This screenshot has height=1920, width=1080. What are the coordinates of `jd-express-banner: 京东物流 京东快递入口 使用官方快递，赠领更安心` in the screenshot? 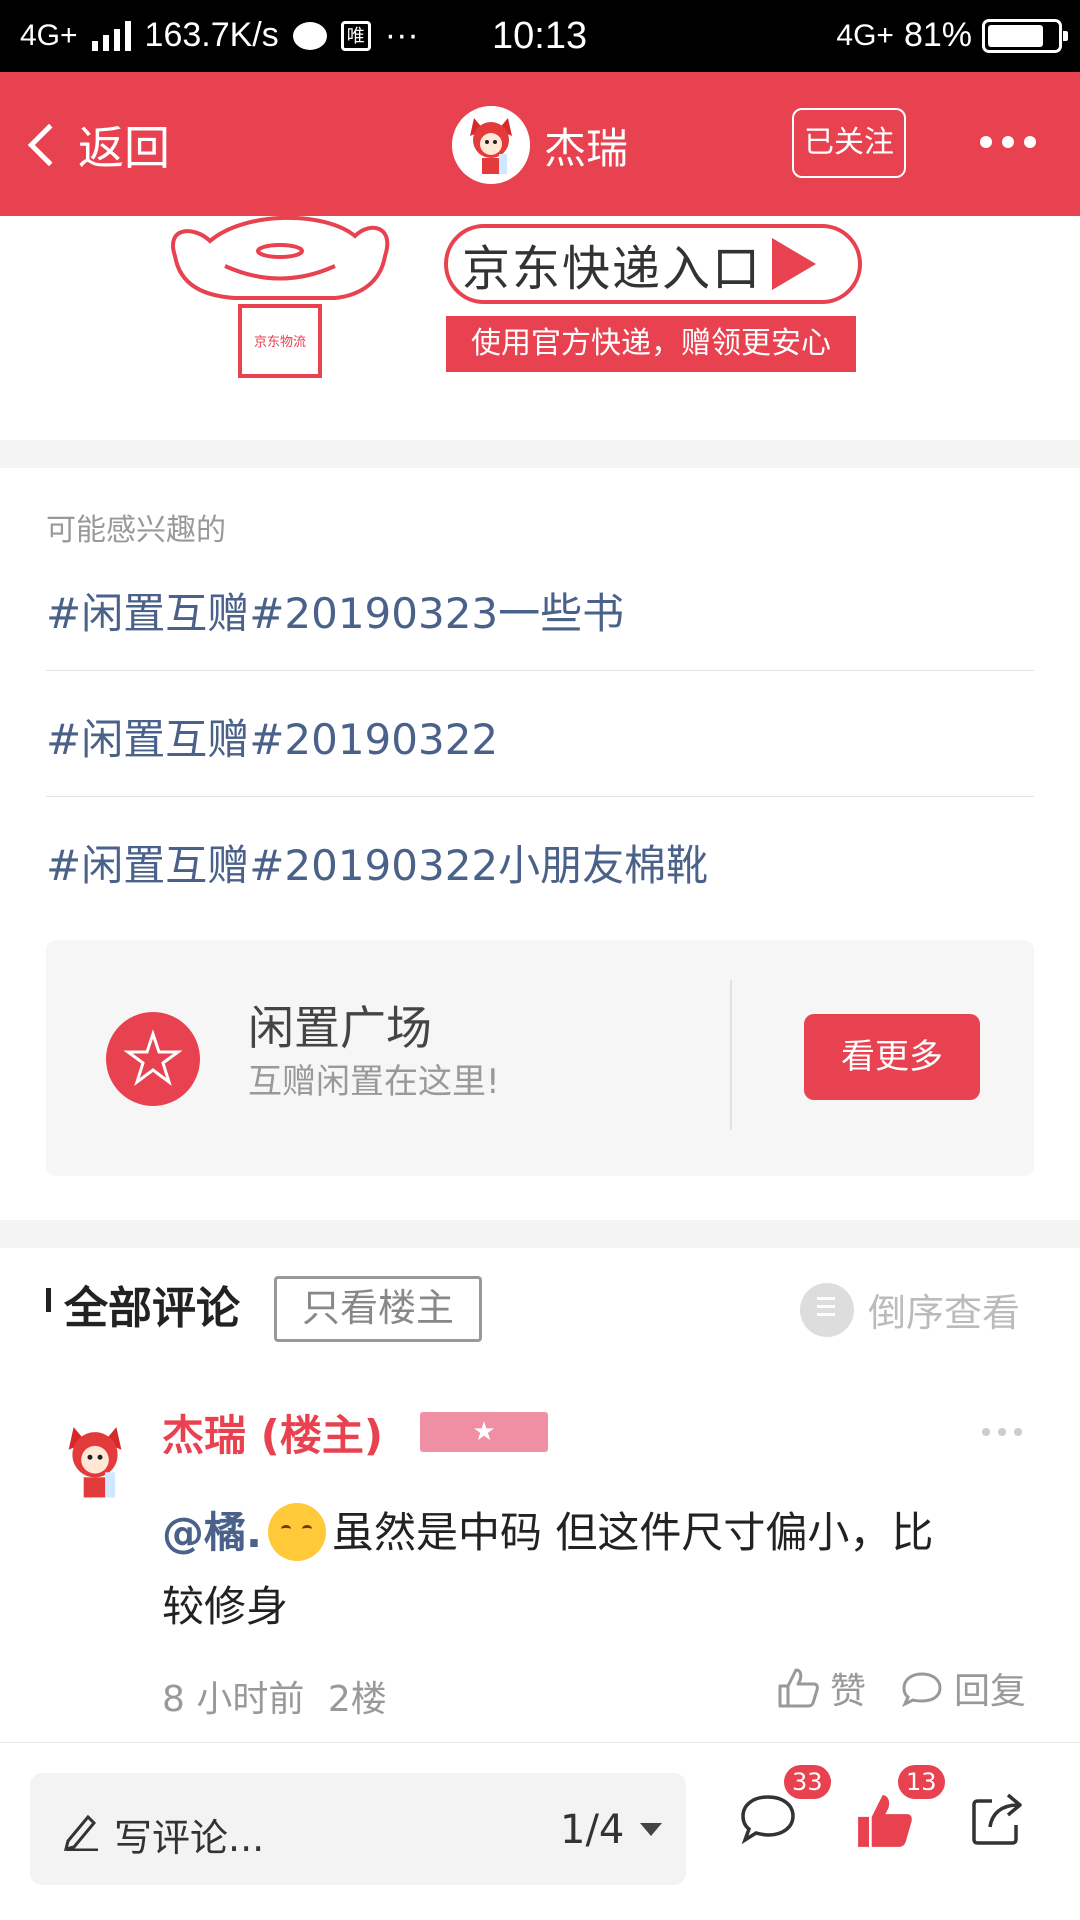 It's located at (540, 327).